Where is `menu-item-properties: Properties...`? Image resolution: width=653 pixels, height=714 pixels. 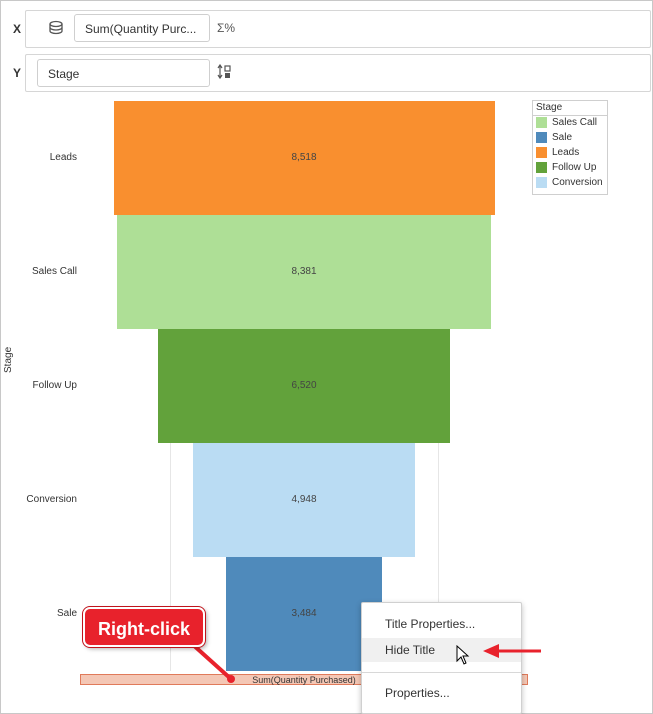
menu-item-properties: Properties... is located at coordinates (441, 693).